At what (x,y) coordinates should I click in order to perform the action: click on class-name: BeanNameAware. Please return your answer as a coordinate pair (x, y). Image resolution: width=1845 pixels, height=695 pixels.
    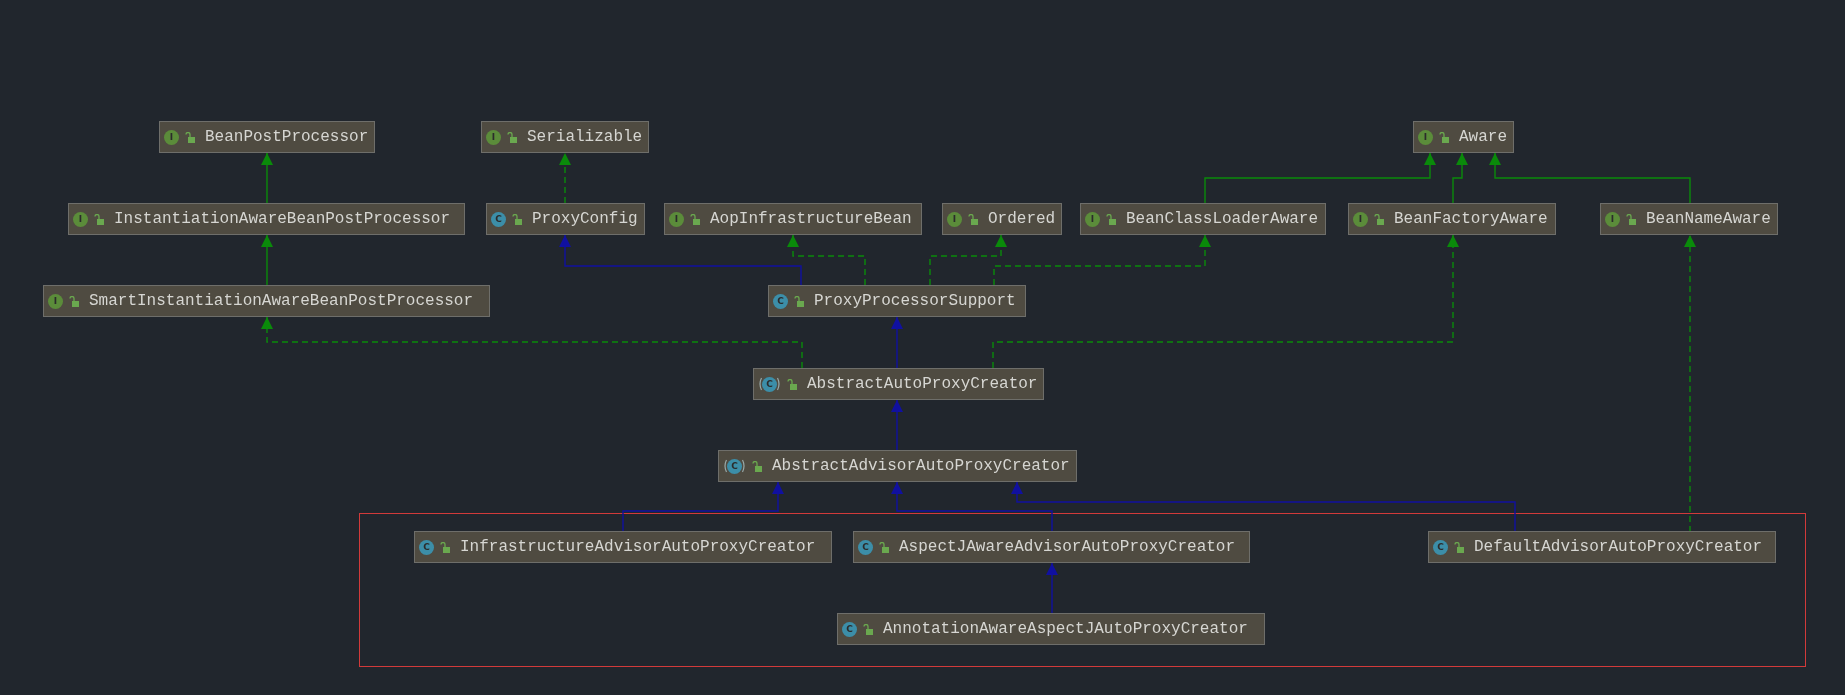
    Looking at the image, I should click on (1708, 219).